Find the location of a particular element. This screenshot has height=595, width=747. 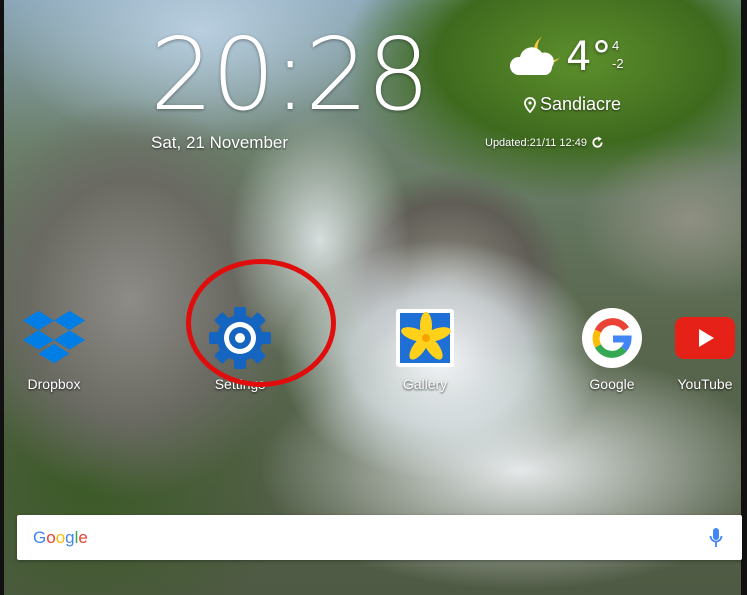

app-youtube: YouTube is located at coordinates (703, 349).